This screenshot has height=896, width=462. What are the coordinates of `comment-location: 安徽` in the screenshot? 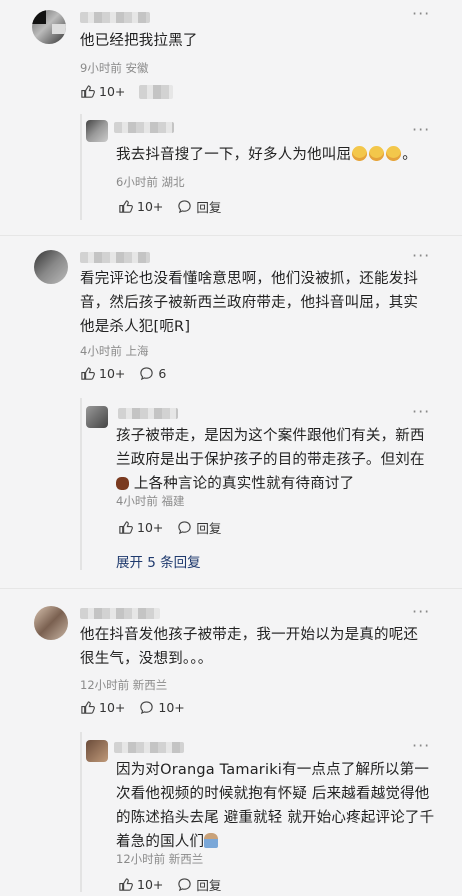 It's located at (137, 68).